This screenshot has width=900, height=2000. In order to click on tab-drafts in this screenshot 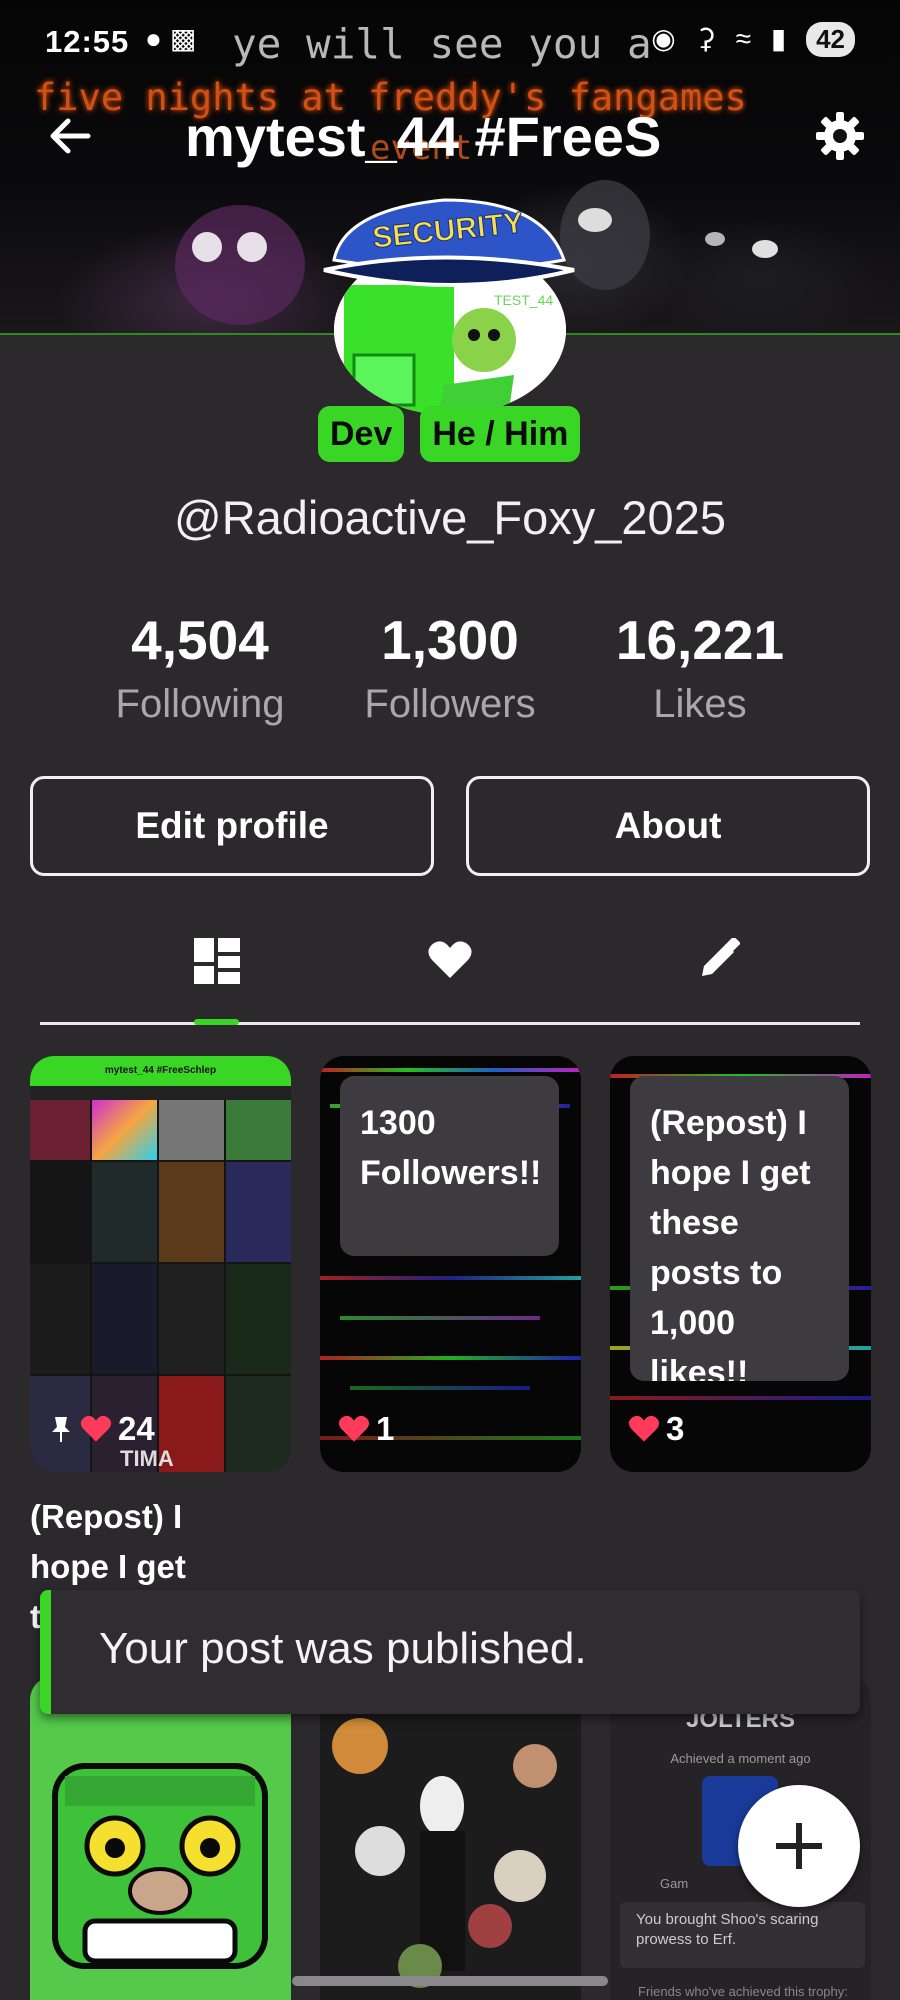, I will do `click(720, 972)`.